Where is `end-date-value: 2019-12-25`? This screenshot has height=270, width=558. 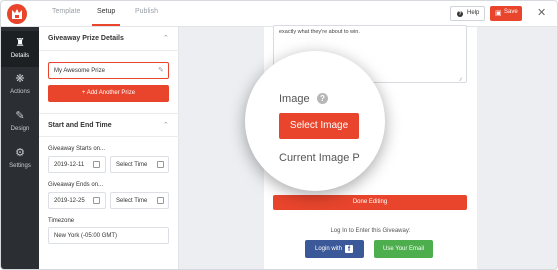 end-date-value: 2019-12-25 is located at coordinates (69, 201).